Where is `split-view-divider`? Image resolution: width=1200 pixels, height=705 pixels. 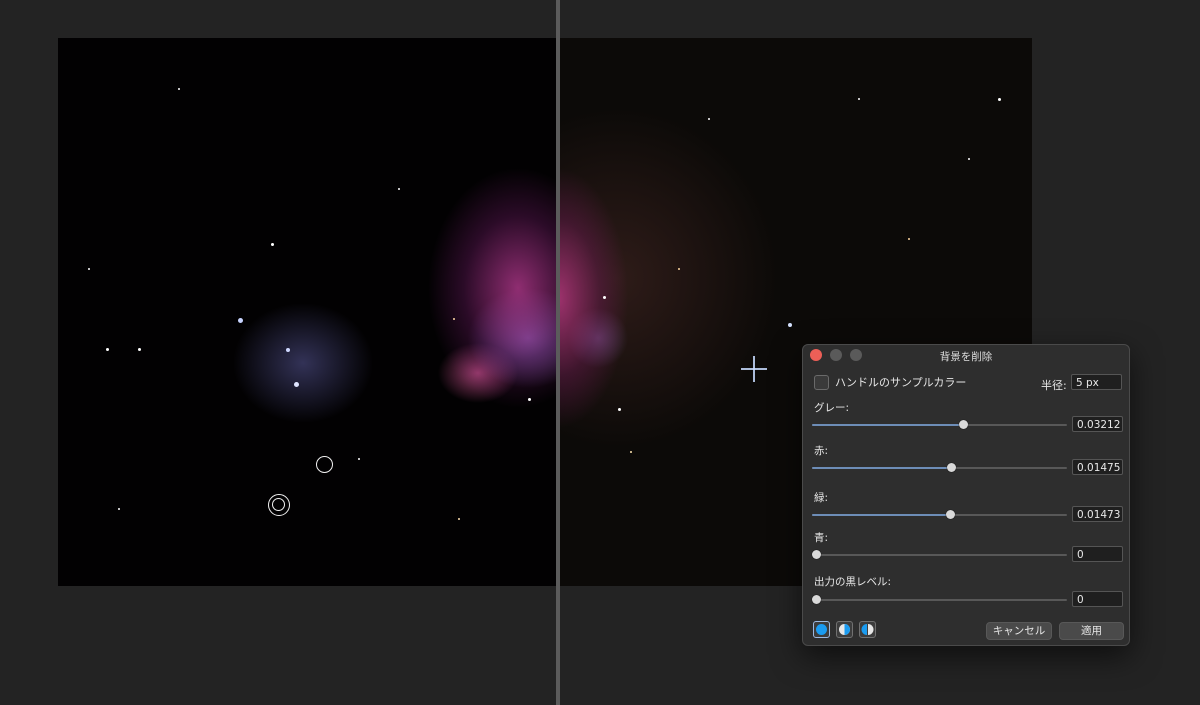 split-view-divider is located at coordinates (558, 352).